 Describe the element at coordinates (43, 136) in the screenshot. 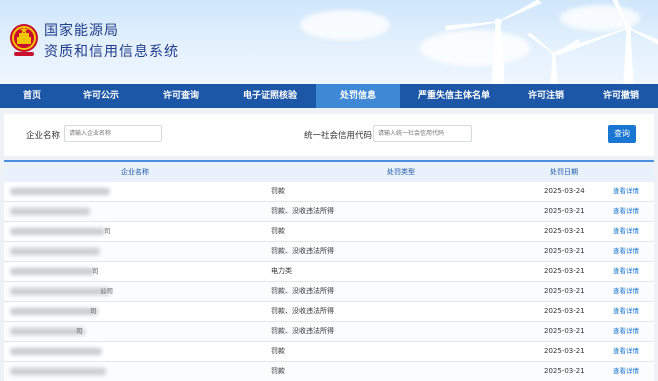

I see `company-name-label: 企业名称` at that location.